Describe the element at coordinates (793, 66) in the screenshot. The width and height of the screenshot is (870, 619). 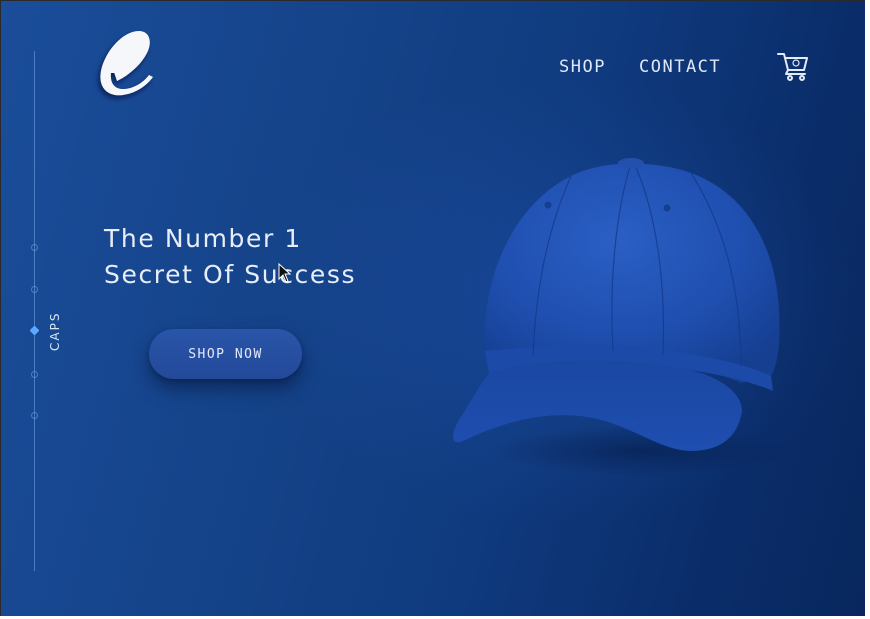
I see `shopping-cart-icon` at that location.